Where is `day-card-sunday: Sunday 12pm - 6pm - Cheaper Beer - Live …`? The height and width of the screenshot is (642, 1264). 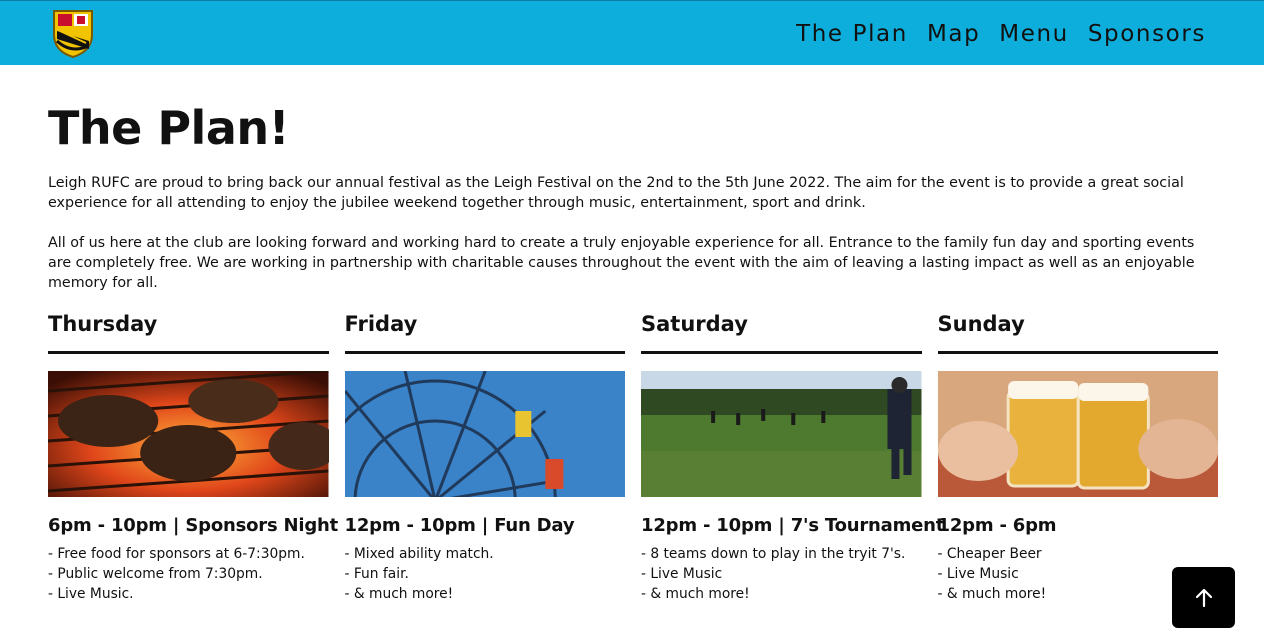
day-card-sunday: Sunday 12pm - 6pm - Cheaper Beer - Live … is located at coordinates (1077, 456).